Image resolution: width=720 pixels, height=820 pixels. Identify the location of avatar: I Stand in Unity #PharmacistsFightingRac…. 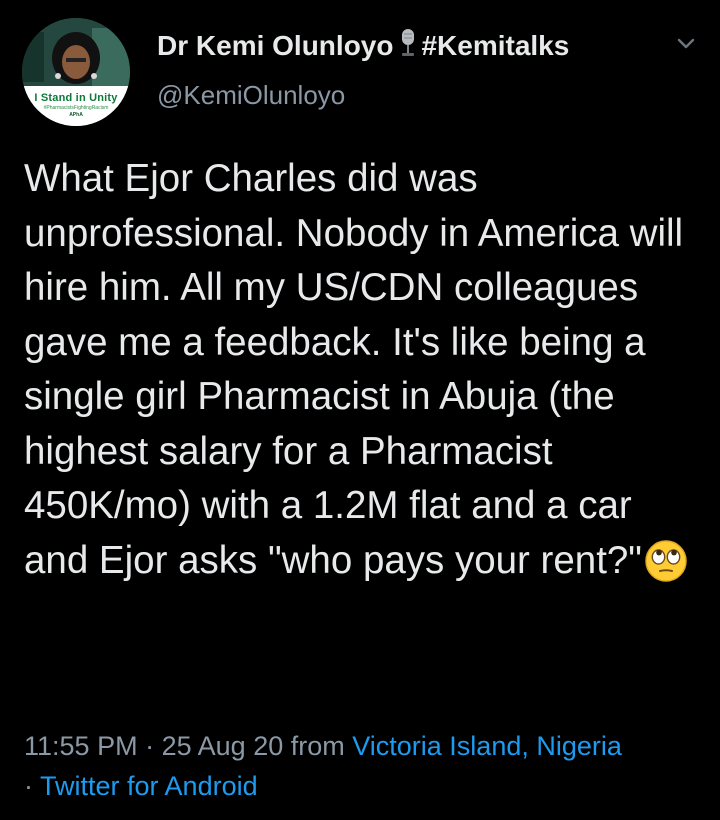
(76, 72).